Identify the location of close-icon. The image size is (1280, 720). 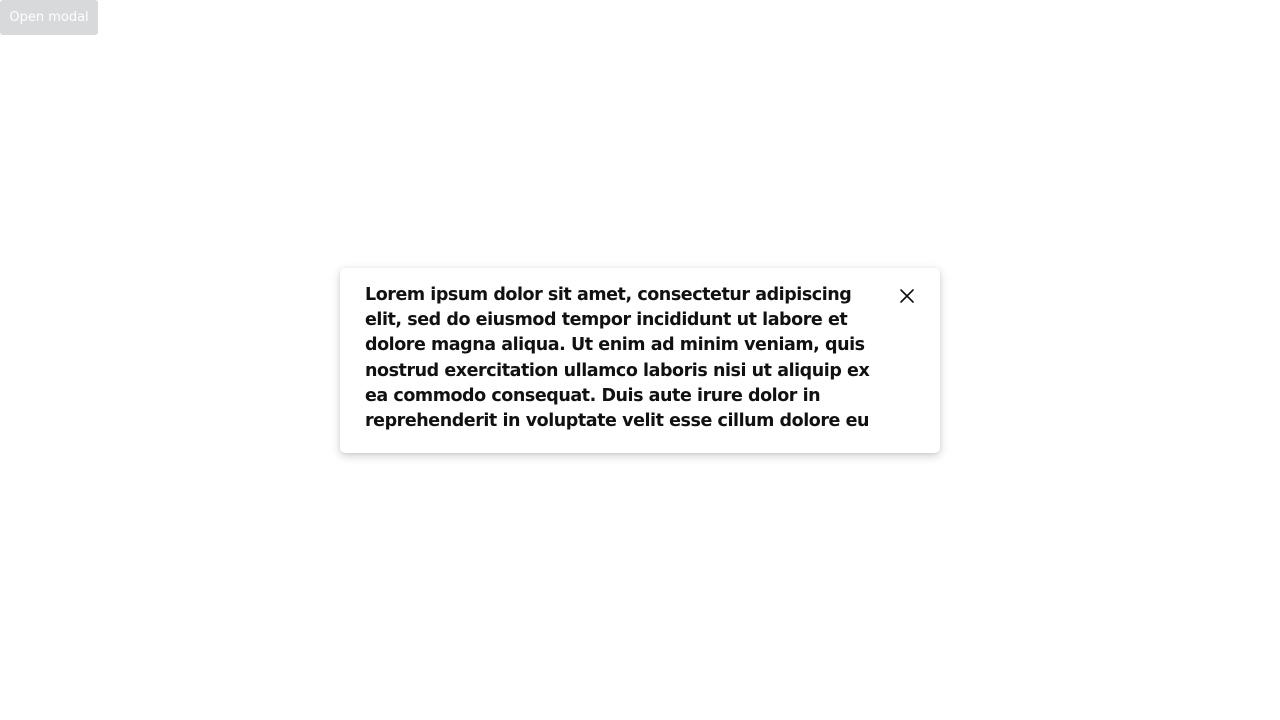
(907, 296).